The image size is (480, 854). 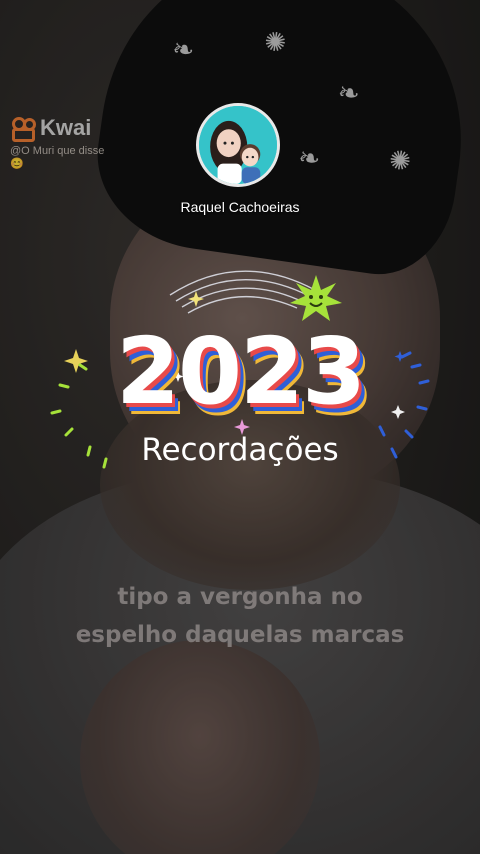 I want to click on caption-line-2: espelho daquelas marcas, so click(x=240, y=635).